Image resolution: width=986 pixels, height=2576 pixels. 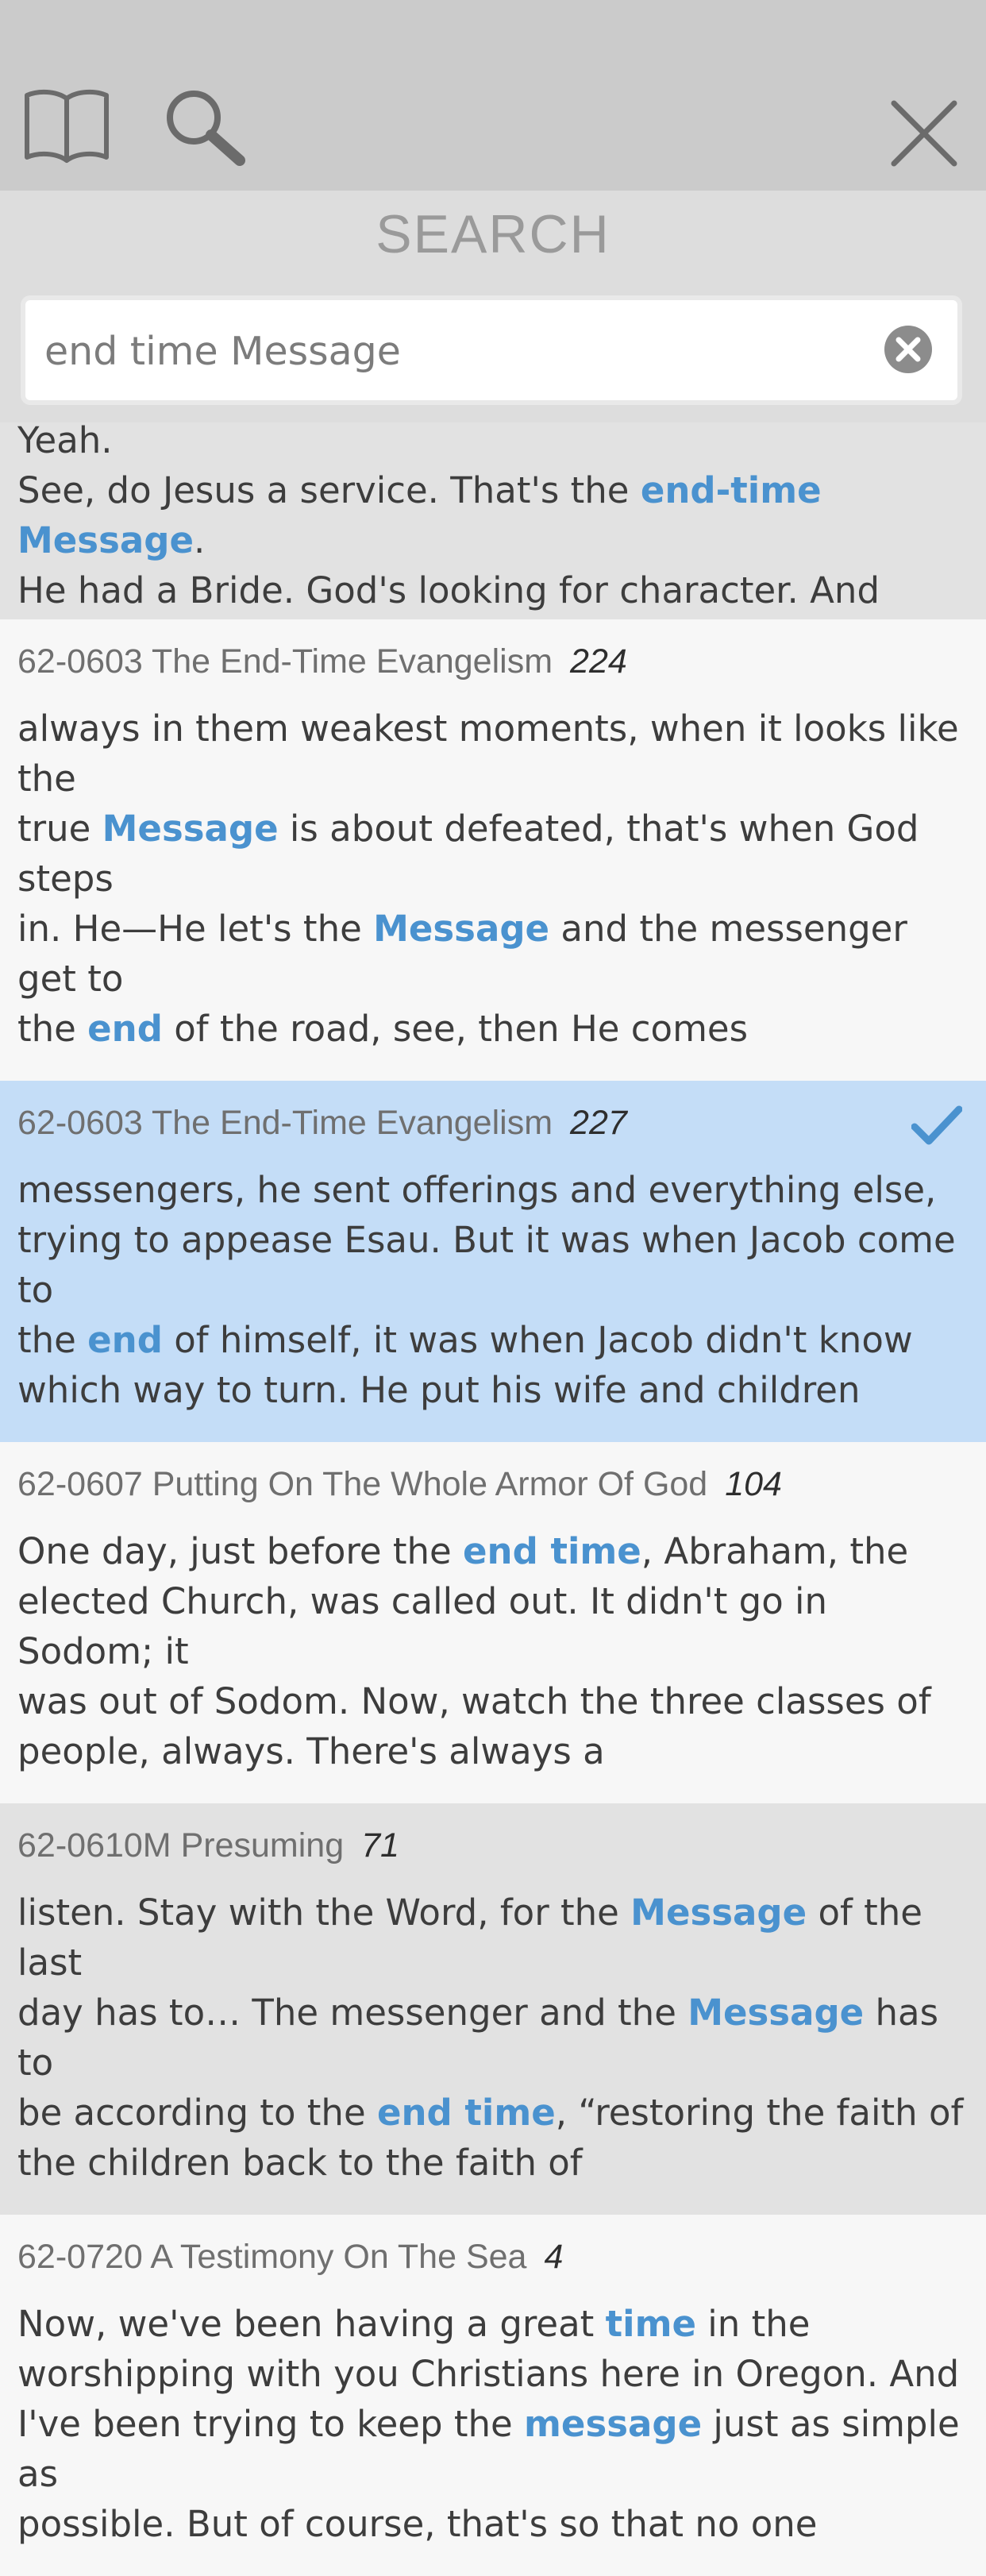 What do you see at coordinates (613, 2424) in the screenshot?
I see `highlighted-match: message` at bounding box center [613, 2424].